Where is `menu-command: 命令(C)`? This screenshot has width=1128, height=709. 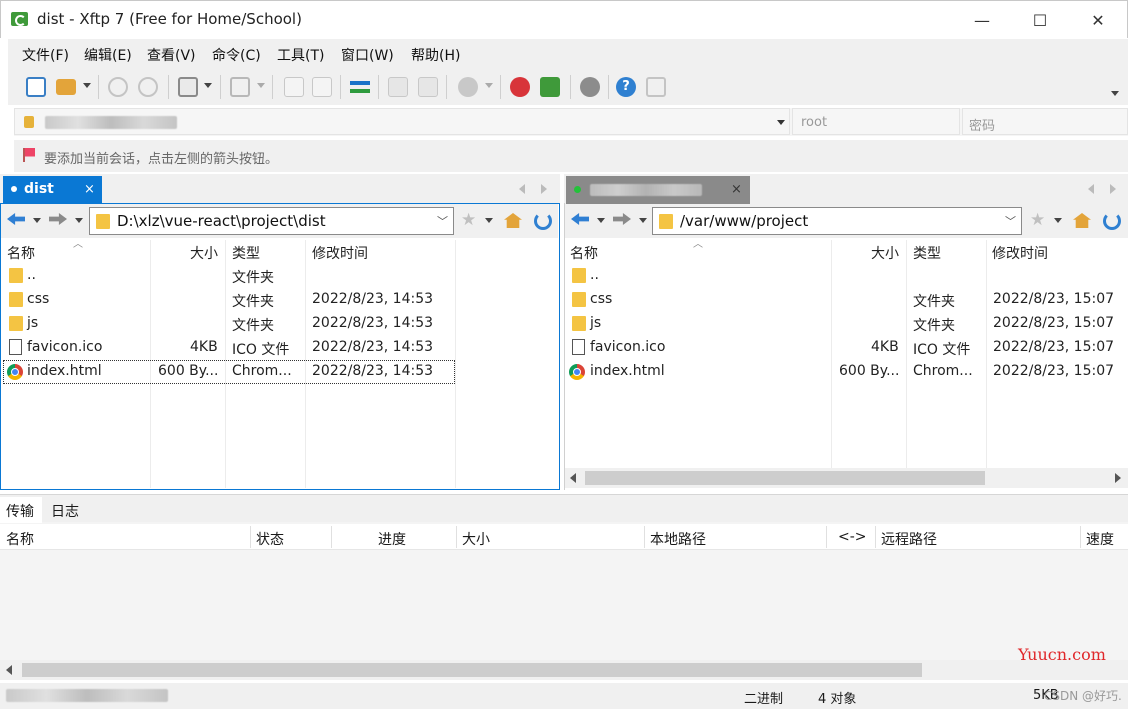 menu-command: 命令(C) is located at coordinates (236, 55).